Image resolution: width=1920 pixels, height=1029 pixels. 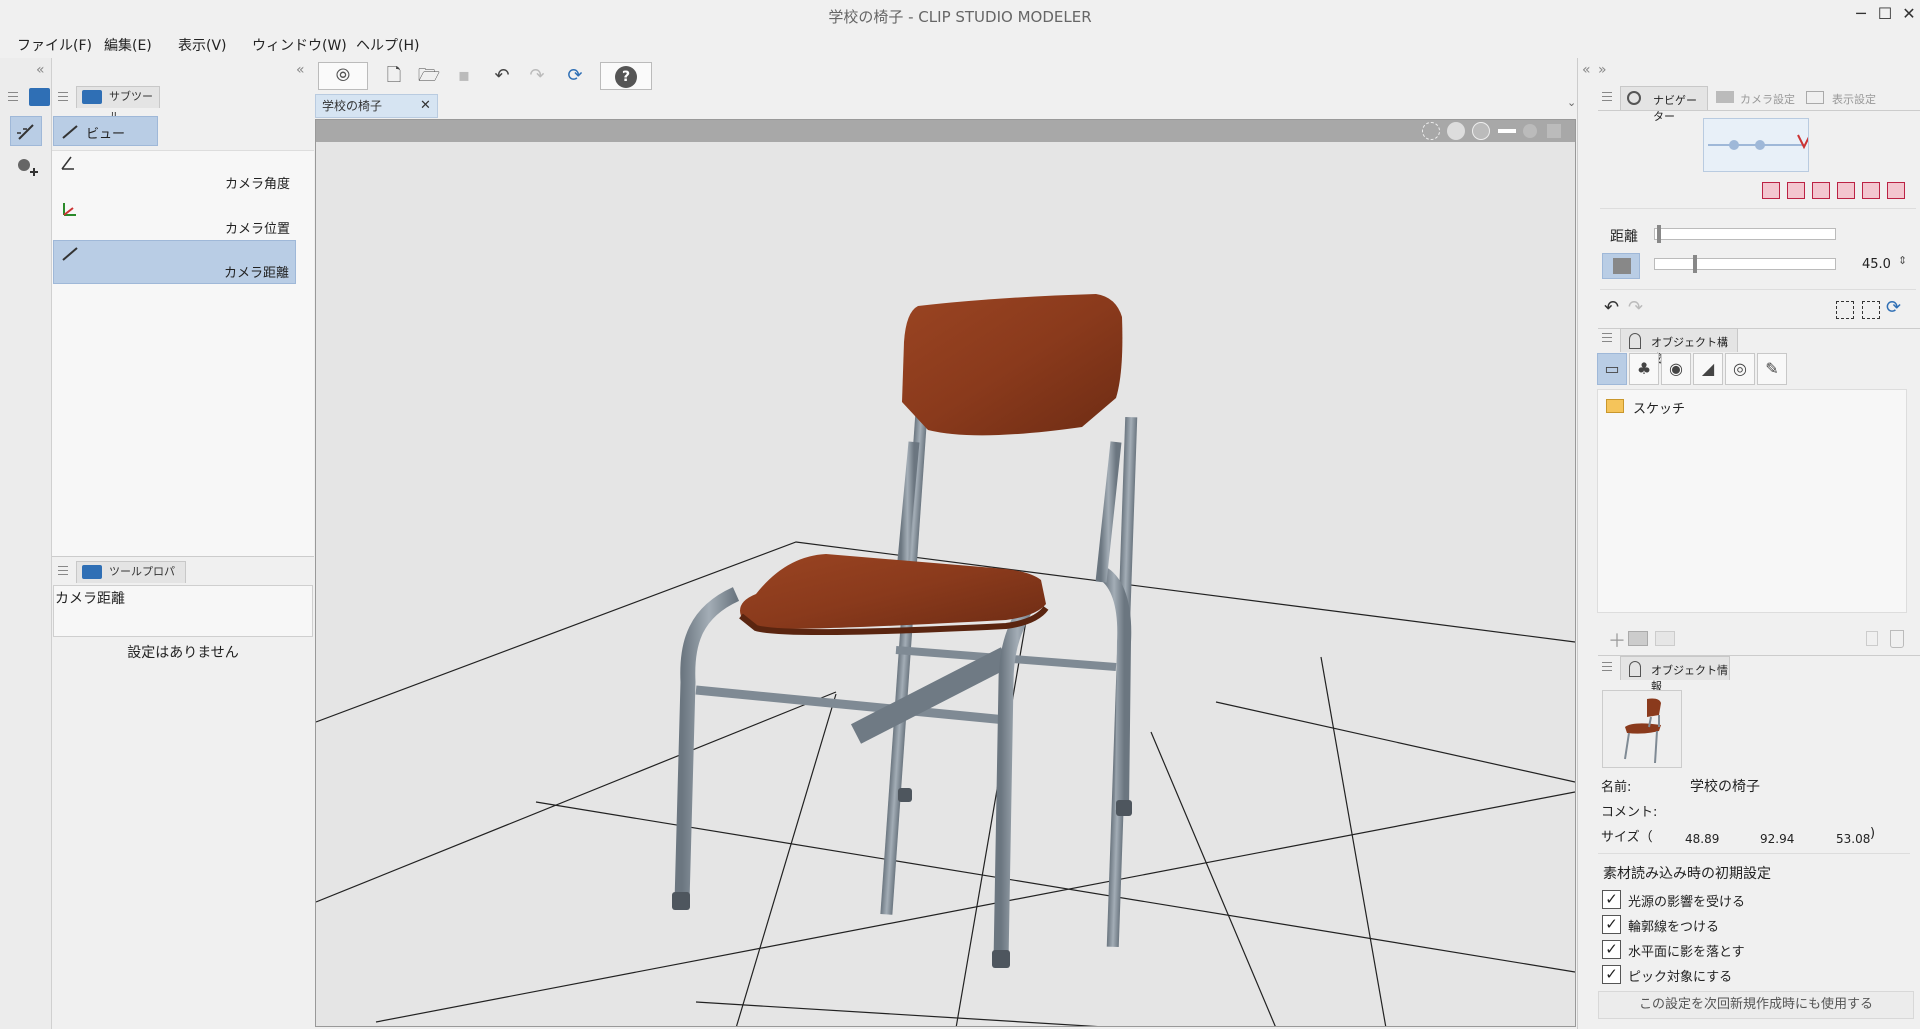 What do you see at coordinates (128, 45) in the screenshot?
I see `menu-edit: 編集(E)` at bounding box center [128, 45].